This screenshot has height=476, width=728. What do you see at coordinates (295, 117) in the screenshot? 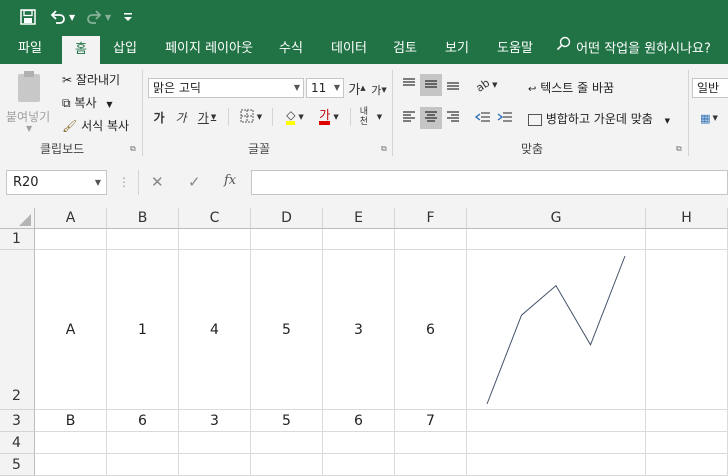
I see `fill-color-button: ◇ ▼` at bounding box center [295, 117].